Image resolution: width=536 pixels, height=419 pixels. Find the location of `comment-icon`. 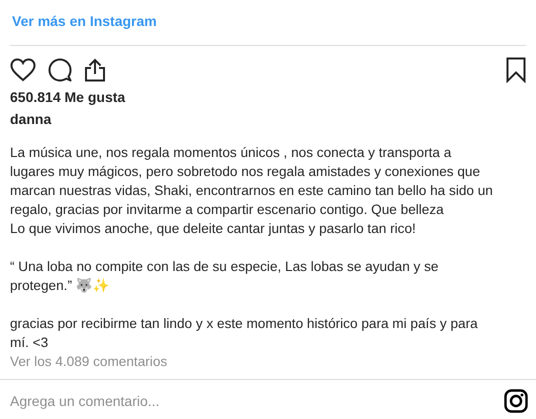

comment-icon is located at coordinates (60, 70).